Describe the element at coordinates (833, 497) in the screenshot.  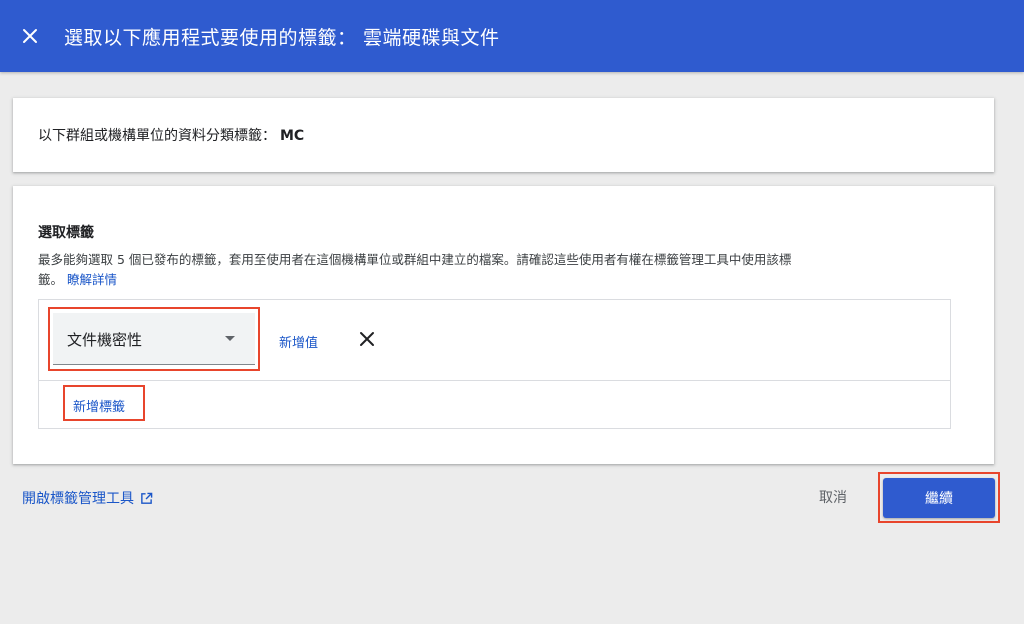
I see `cancel-button: 取消` at that location.